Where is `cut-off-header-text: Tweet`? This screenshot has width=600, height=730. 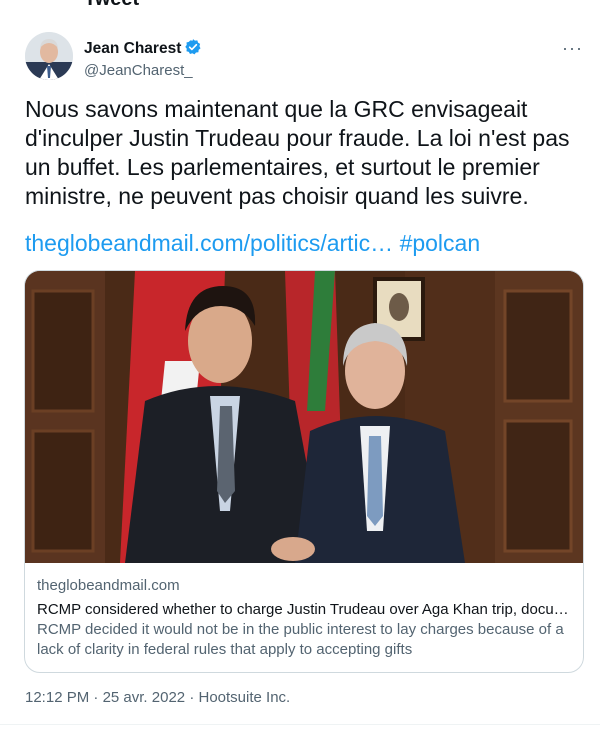 cut-off-header-text: Tweet is located at coordinates (111, 5).